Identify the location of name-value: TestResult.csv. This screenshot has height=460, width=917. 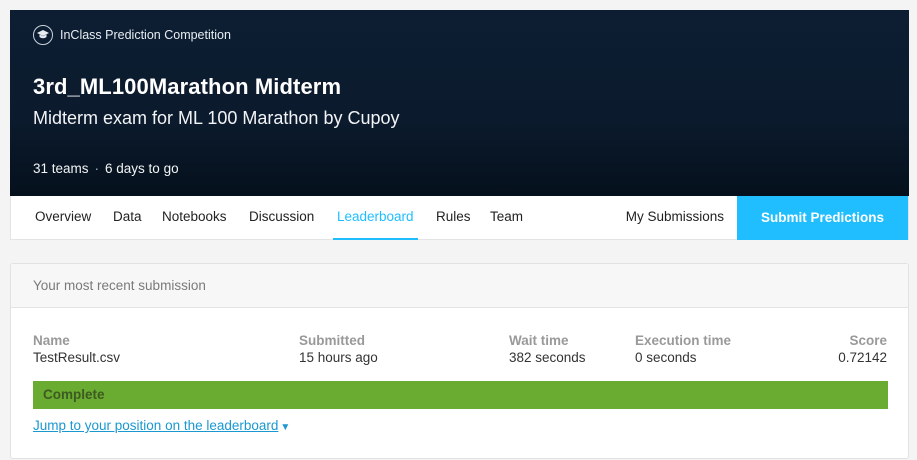
(77, 357).